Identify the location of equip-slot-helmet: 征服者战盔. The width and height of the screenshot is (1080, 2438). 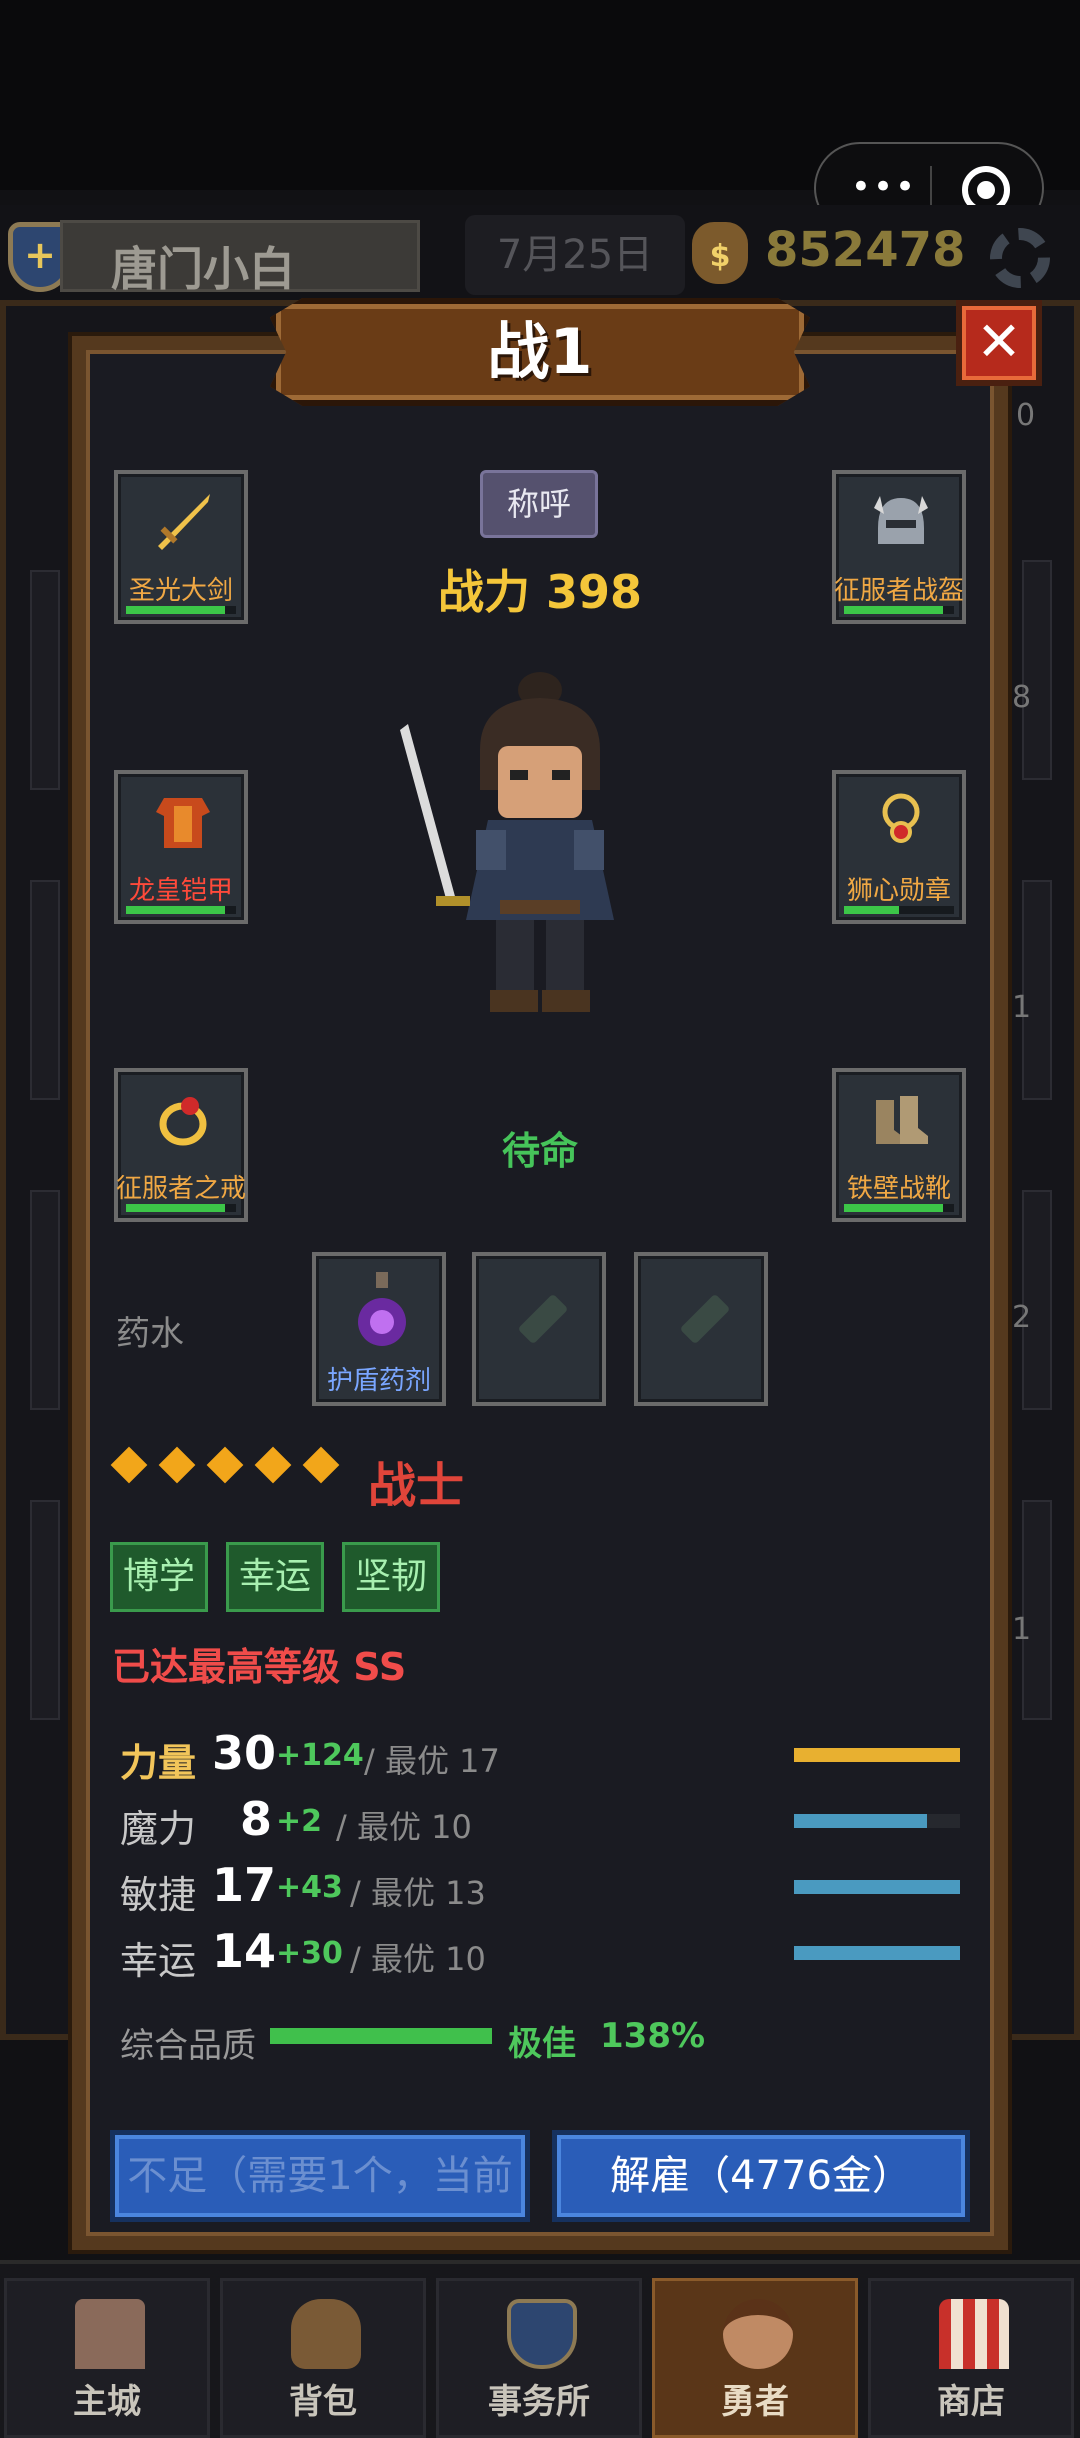
(899, 547).